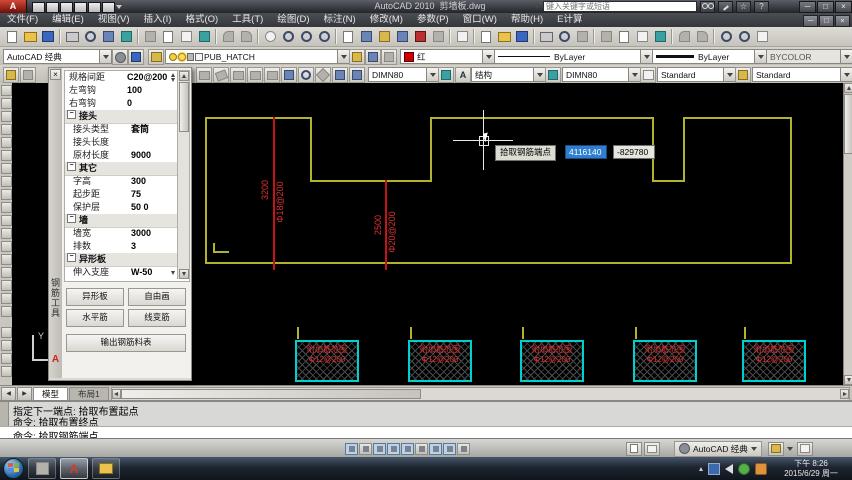 This screenshot has height=480, width=852. I want to click on zoom-realtime-icon, so click(288, 37).